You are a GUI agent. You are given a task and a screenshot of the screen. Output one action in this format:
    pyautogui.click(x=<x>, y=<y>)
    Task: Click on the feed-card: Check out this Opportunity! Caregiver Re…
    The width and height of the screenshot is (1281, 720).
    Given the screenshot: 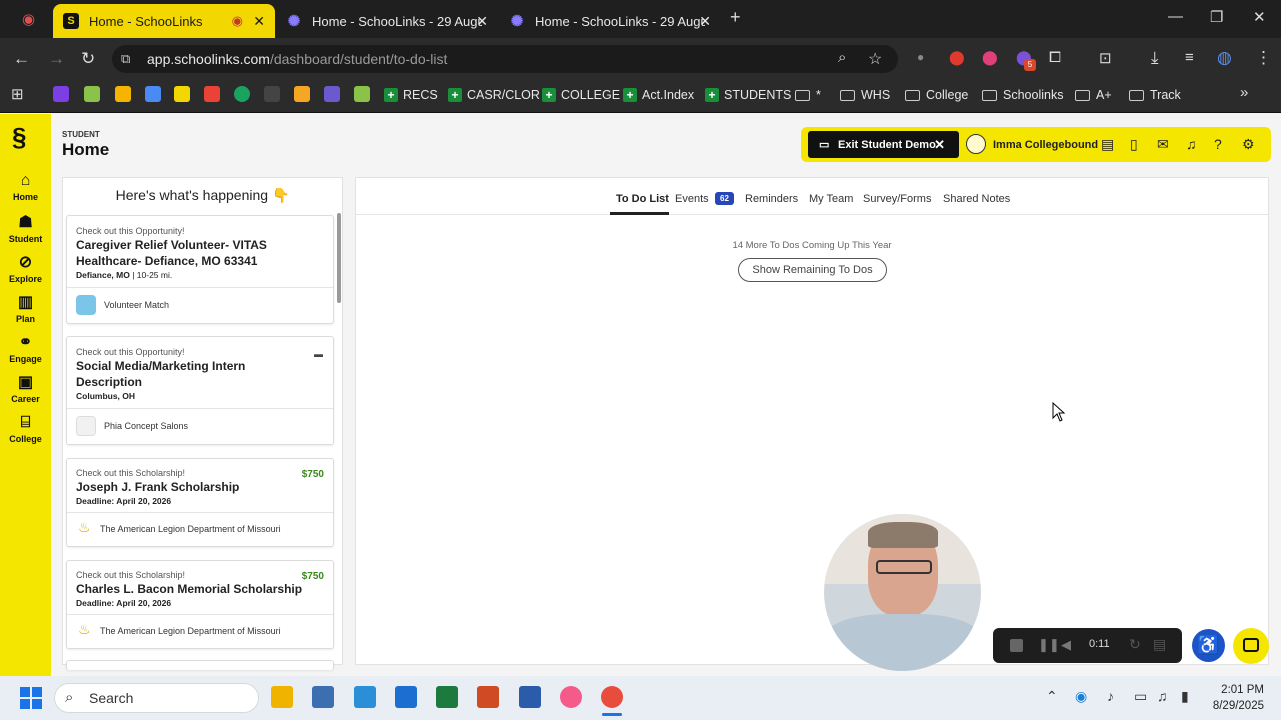 What is the action you would take?
    pyautogui.click(x=200, y=269)
    